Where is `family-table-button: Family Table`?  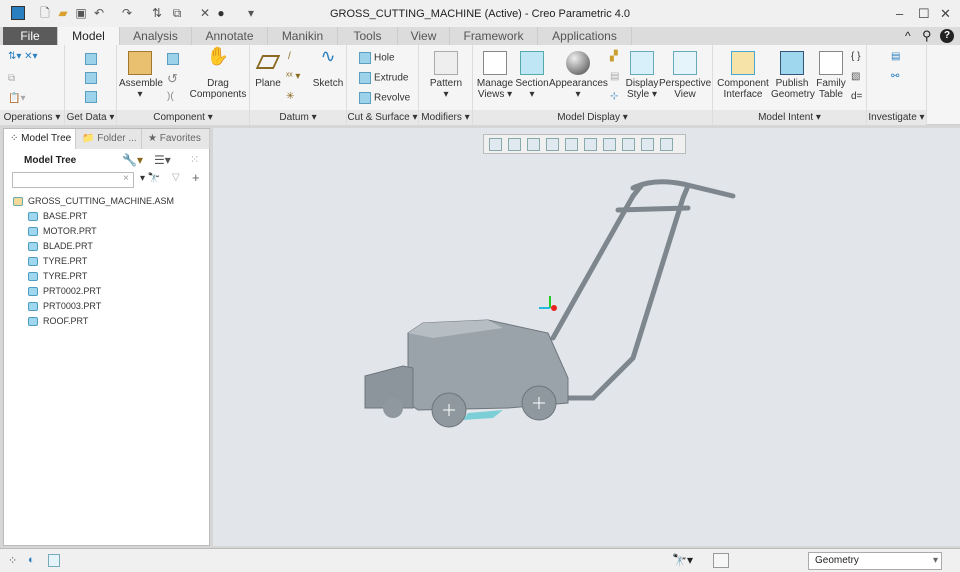
family-table-button: Family Table is located at coordinates (831, 75).